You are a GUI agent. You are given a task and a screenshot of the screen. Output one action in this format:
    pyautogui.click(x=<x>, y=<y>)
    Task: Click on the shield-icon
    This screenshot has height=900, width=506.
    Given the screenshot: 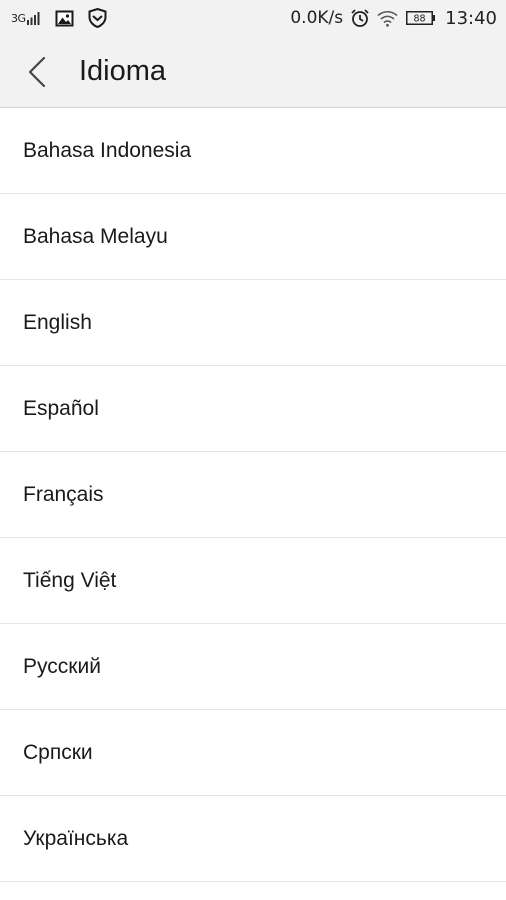 What is the action you would take?
    pyautogui.click(x=97, y=18)
    